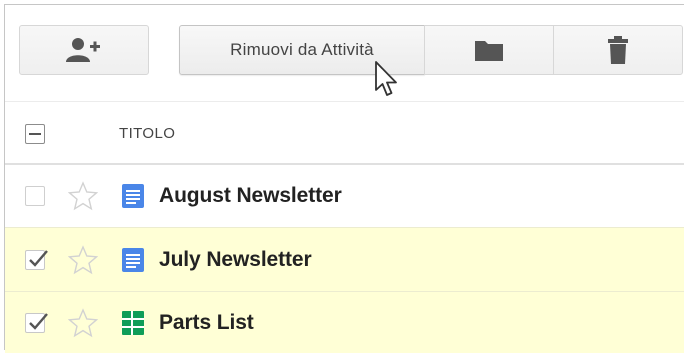  Describe the element at coordinates (133, 322) in the screenshot. I see `sheet-icon` at that location.